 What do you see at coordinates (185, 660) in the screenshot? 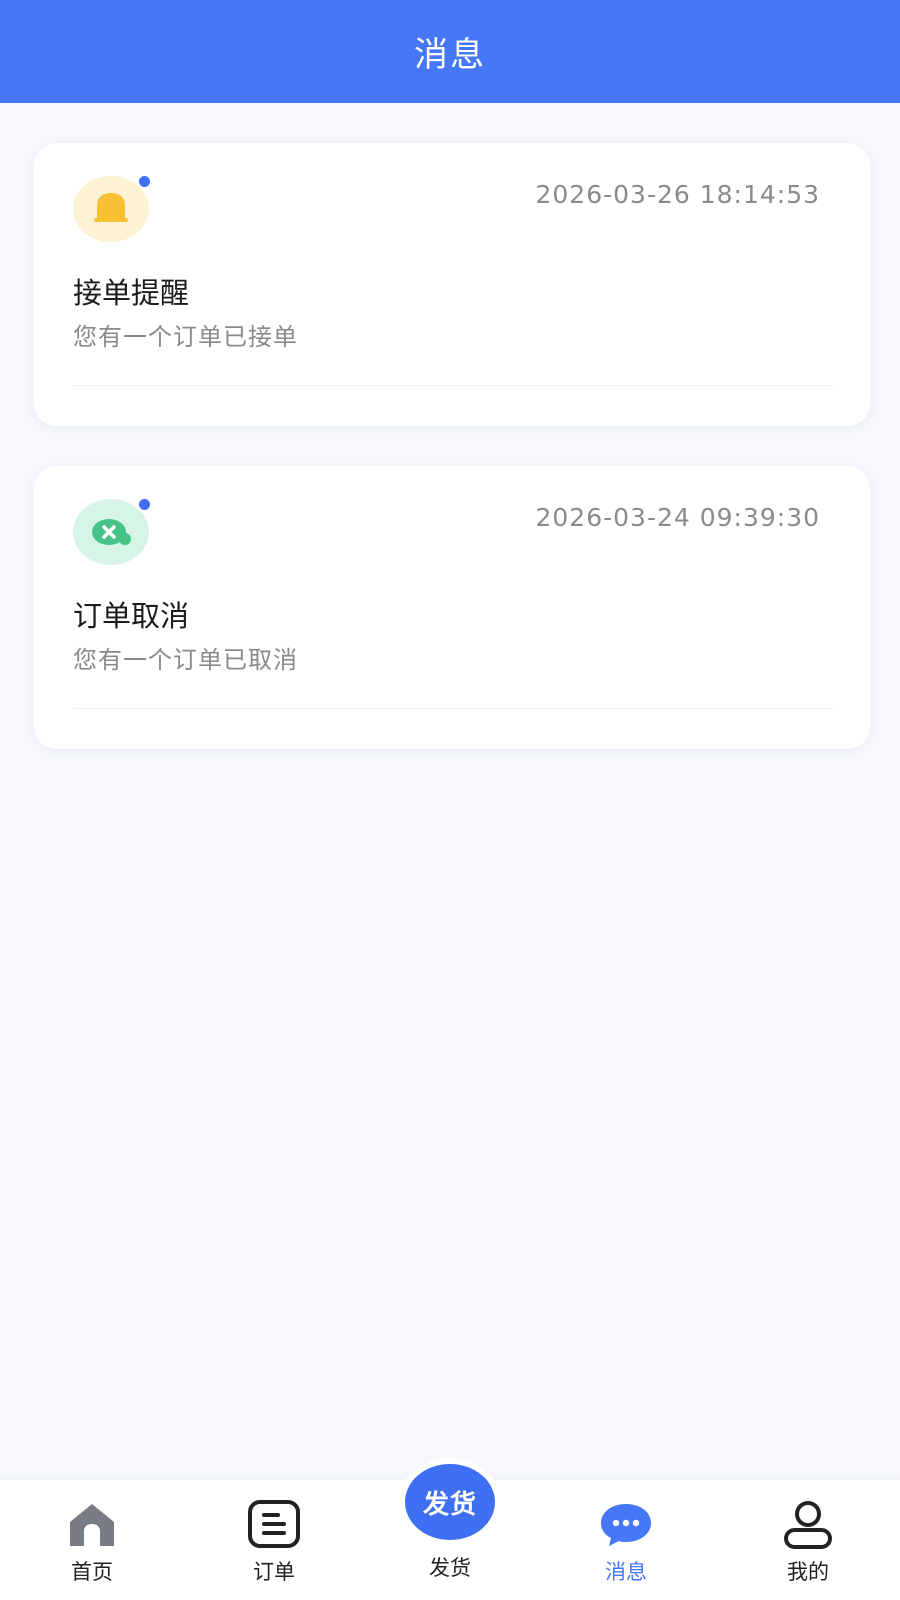
I see `message-description: 您有一个订单已取消` at bounding box center [185, 660].